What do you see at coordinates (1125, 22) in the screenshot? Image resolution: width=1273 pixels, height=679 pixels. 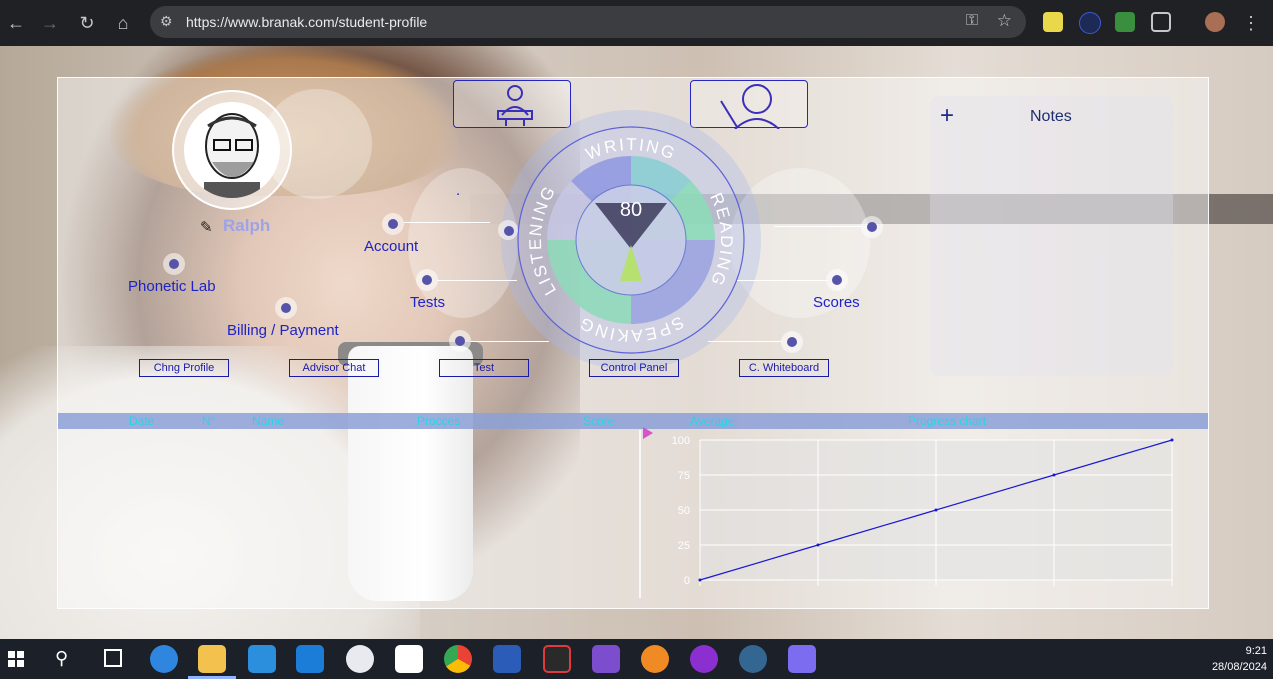 I see `recorder-extension-icon` at bounding box center [1125, 22].